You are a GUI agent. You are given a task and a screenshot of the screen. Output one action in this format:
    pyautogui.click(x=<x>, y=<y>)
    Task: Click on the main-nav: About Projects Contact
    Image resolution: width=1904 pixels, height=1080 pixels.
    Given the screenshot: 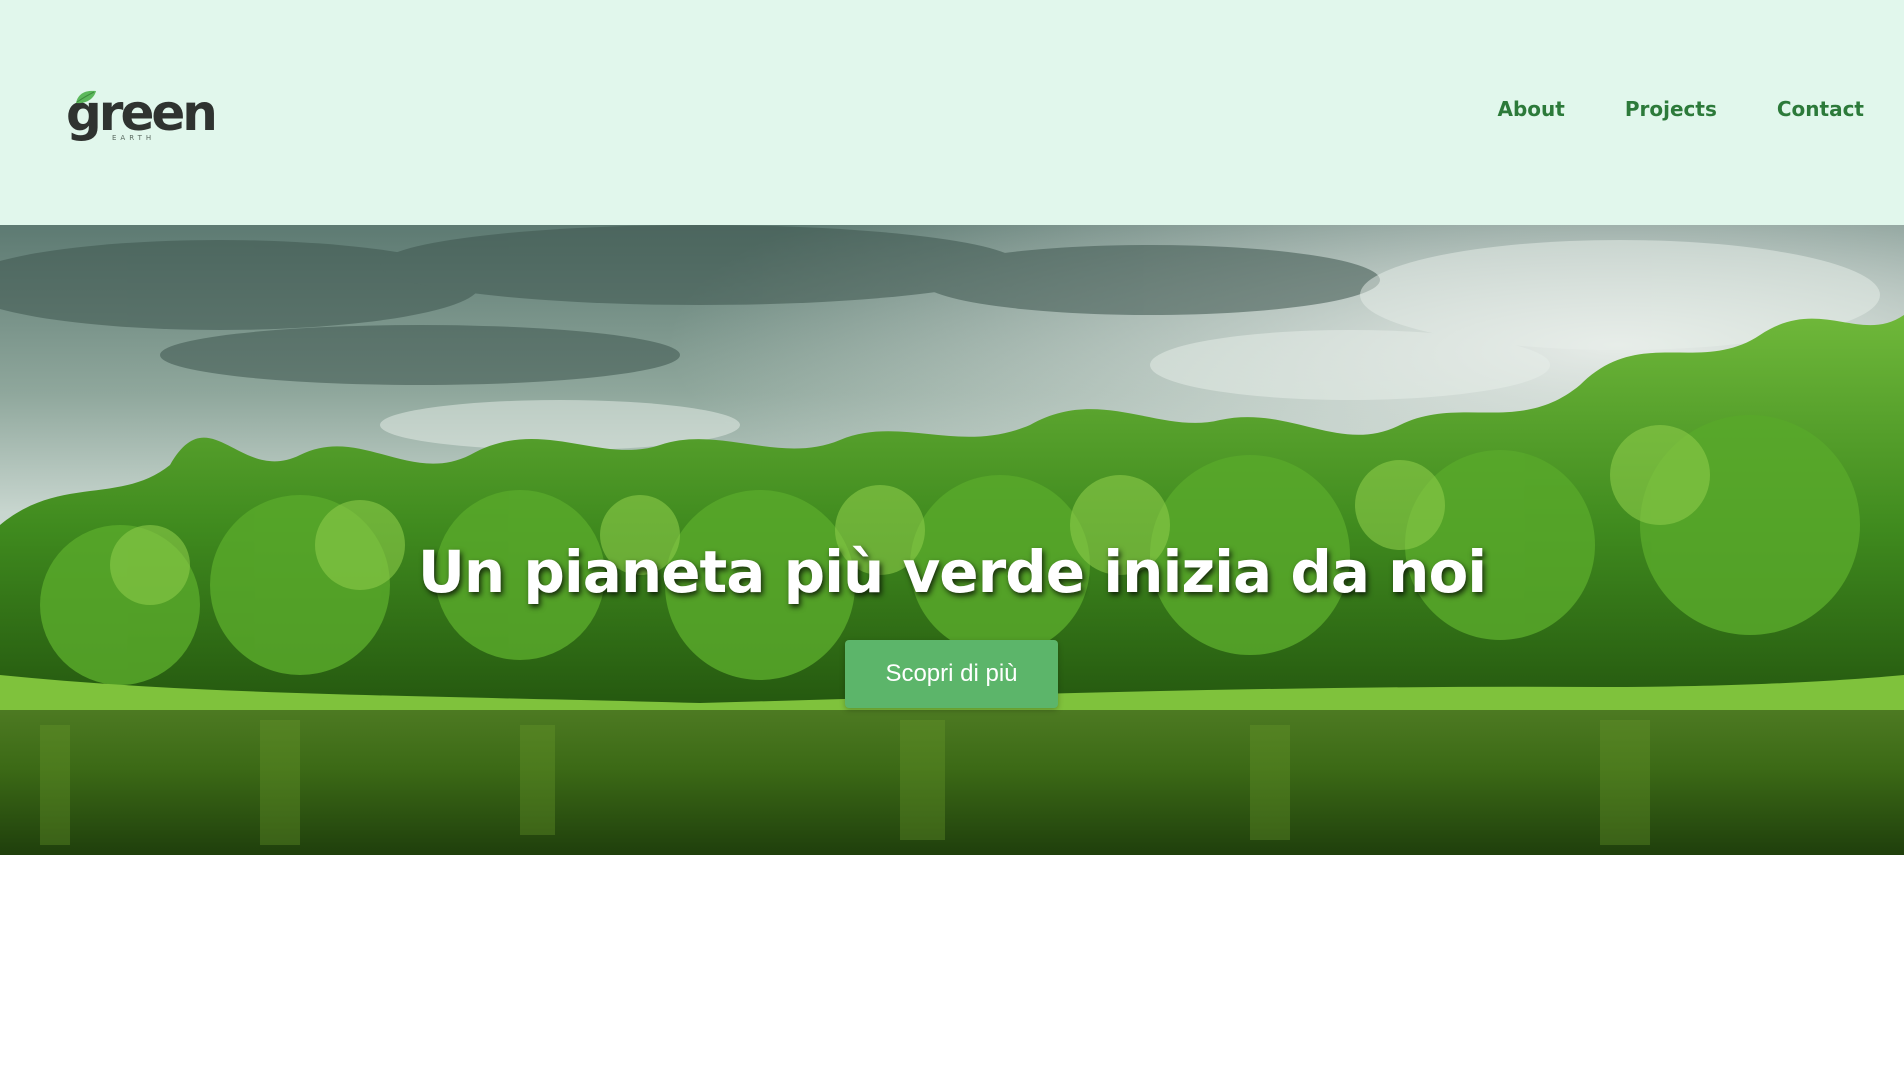 What is the action you would take?
    pyautogui.click(x=1681, y=109)
    